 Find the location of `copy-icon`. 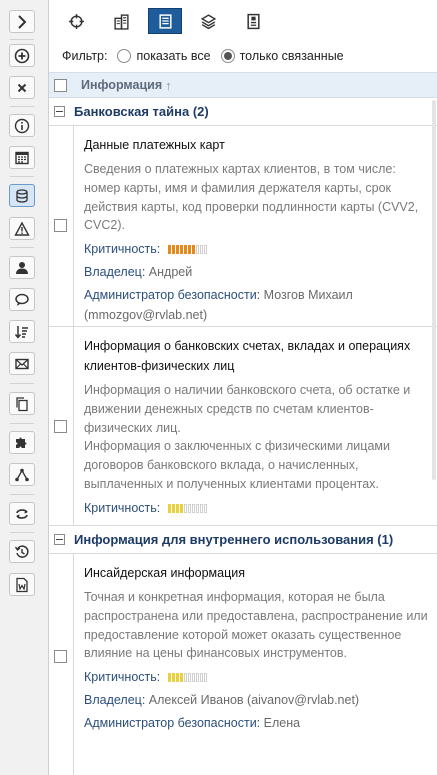

copy-icon is located at coordinates (22, 403).